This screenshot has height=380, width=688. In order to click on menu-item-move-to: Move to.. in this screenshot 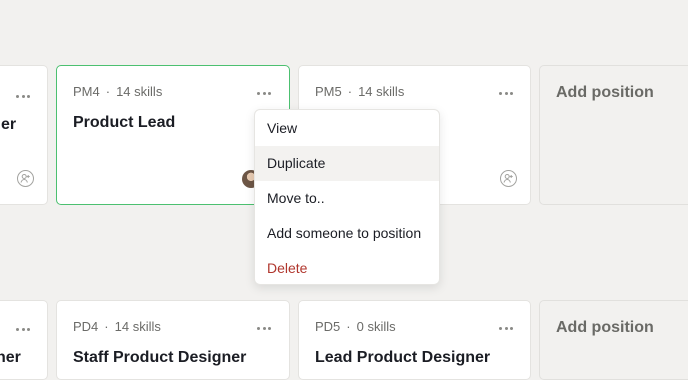, I will do `click(347, 198)`.